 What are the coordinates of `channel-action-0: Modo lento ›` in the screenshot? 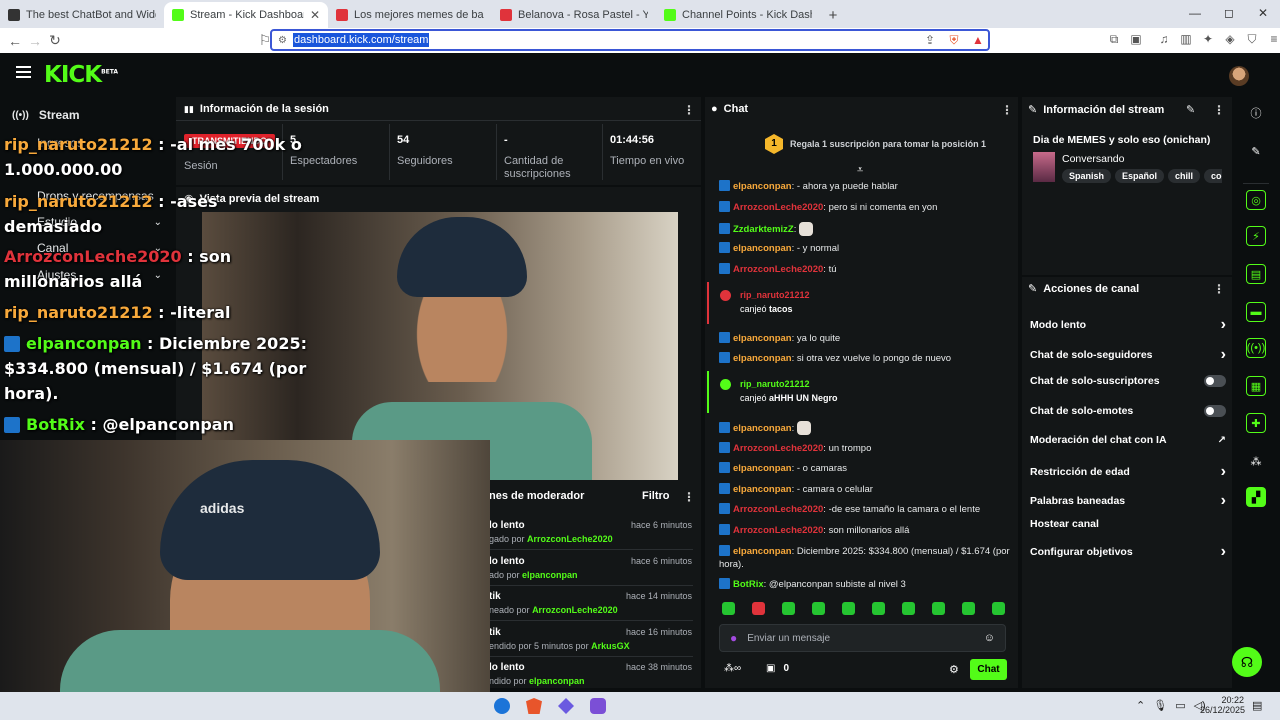 It's located at (1128, 325).